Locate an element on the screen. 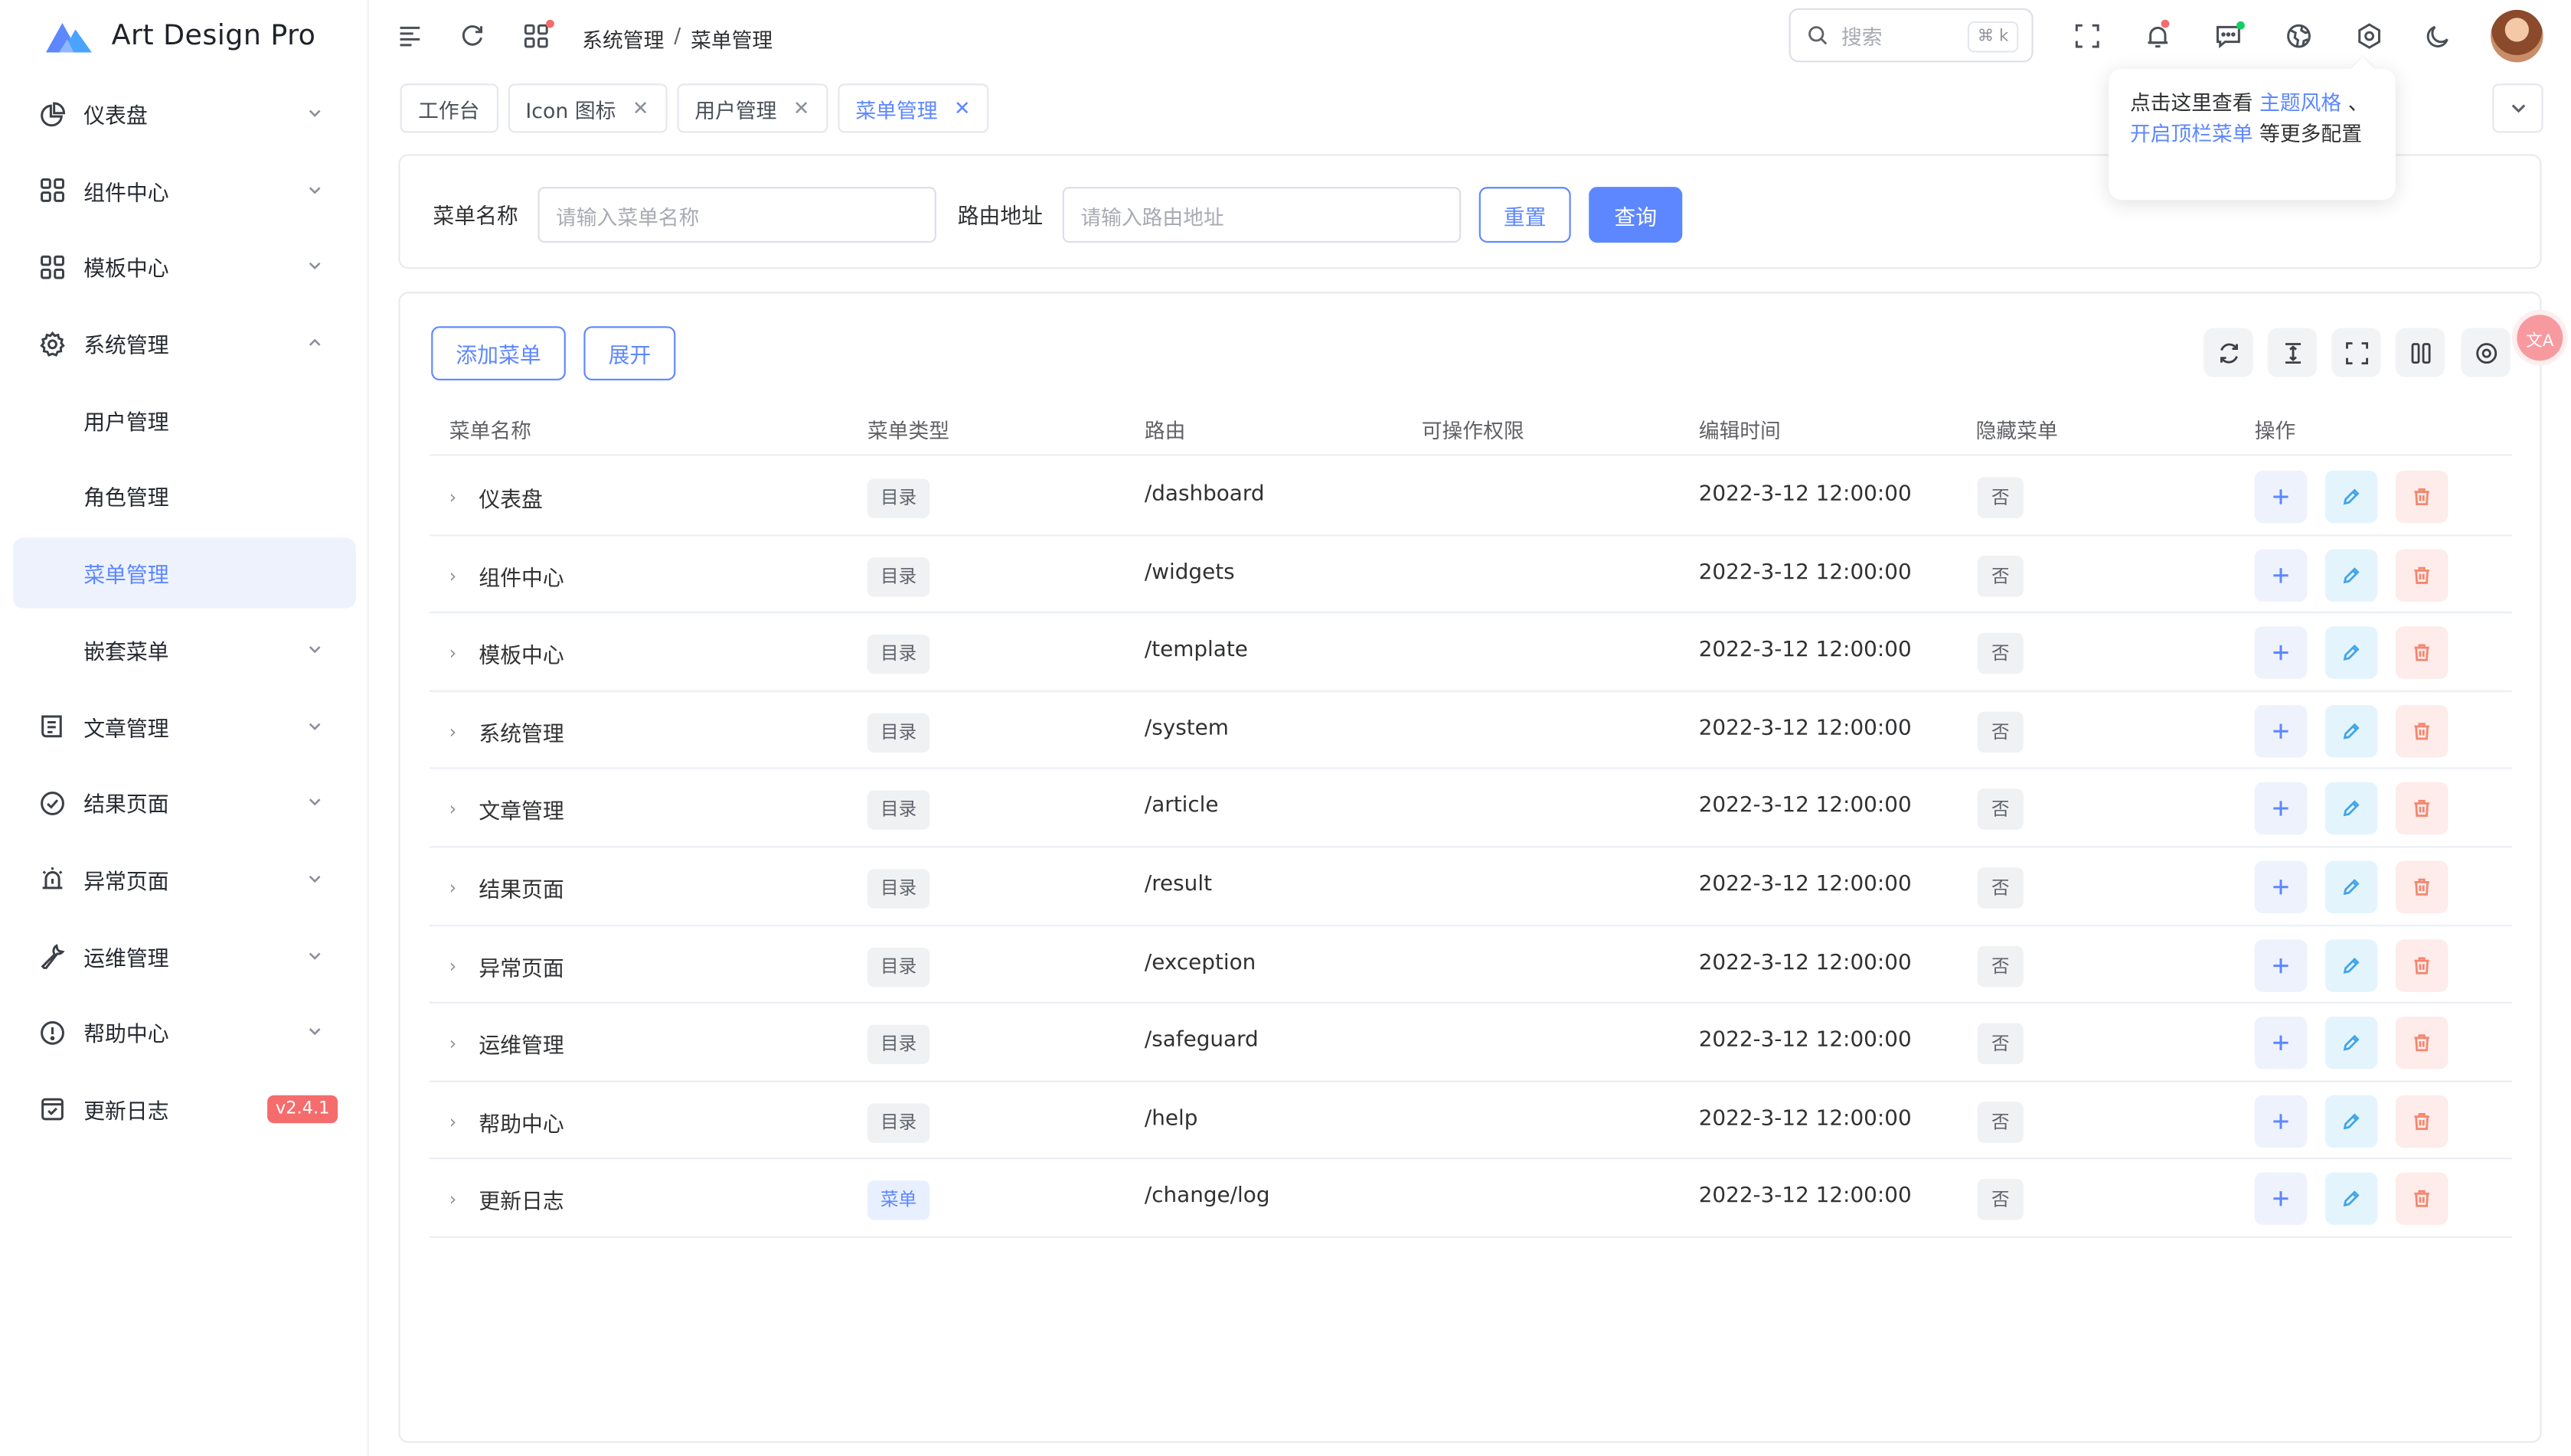 This screenshot has height=1456, width=2571. table-row: › 运维管理 目录/safeguard 2022-3-12 12:00:00 否 is located at coordinates (1471, 1043).